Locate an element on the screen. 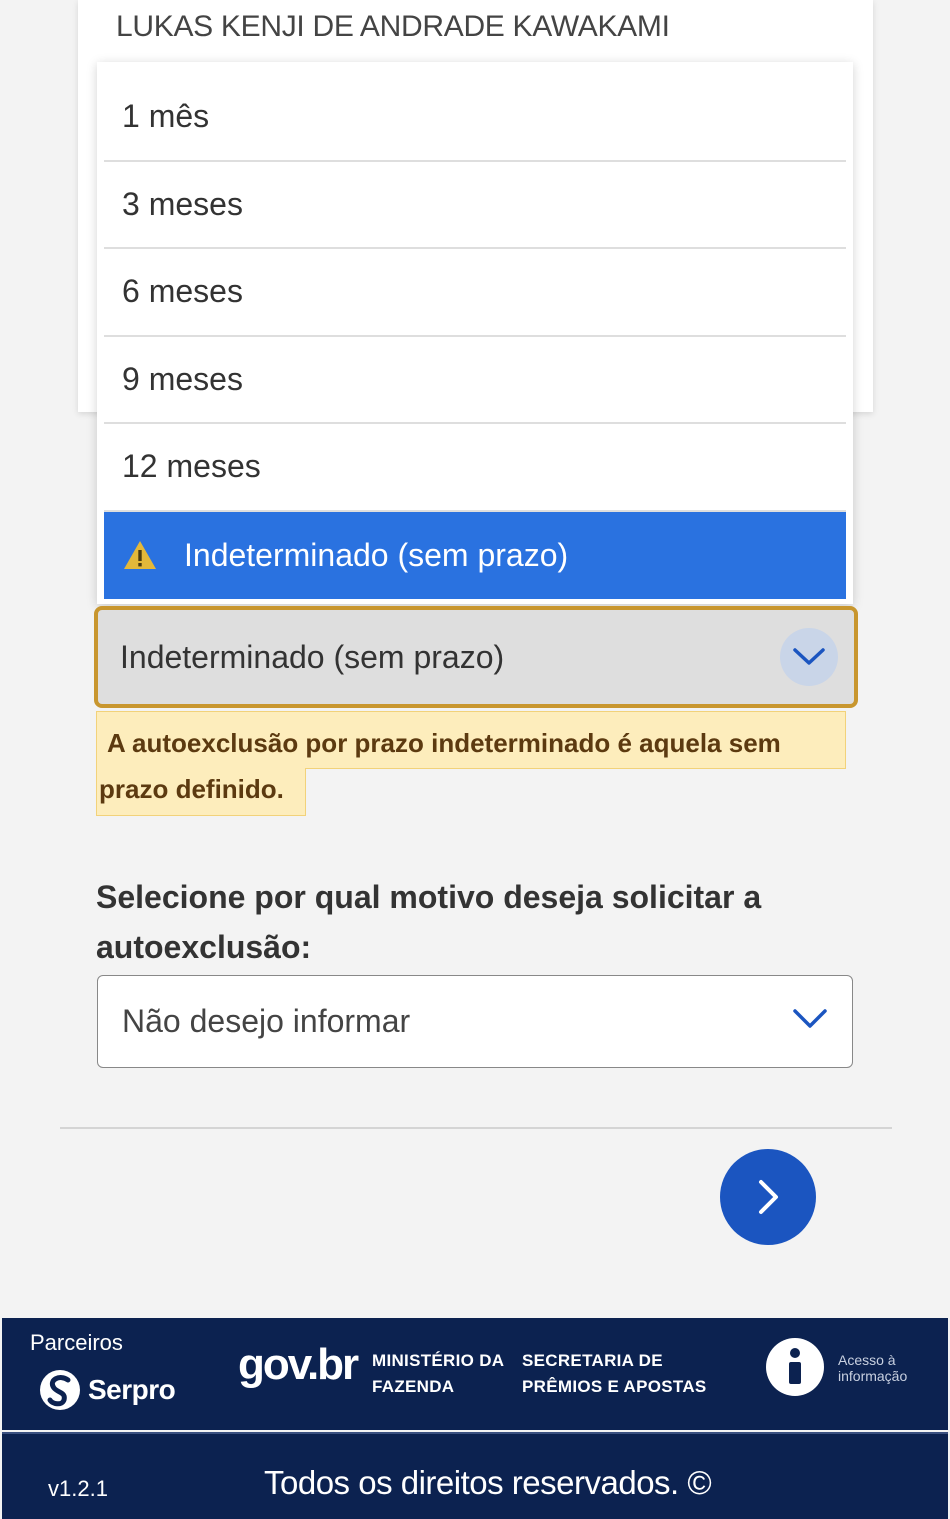 The height and width of the screenshot is (1519, 950). option-label: 9 meses is located at coordinates (182, 378).